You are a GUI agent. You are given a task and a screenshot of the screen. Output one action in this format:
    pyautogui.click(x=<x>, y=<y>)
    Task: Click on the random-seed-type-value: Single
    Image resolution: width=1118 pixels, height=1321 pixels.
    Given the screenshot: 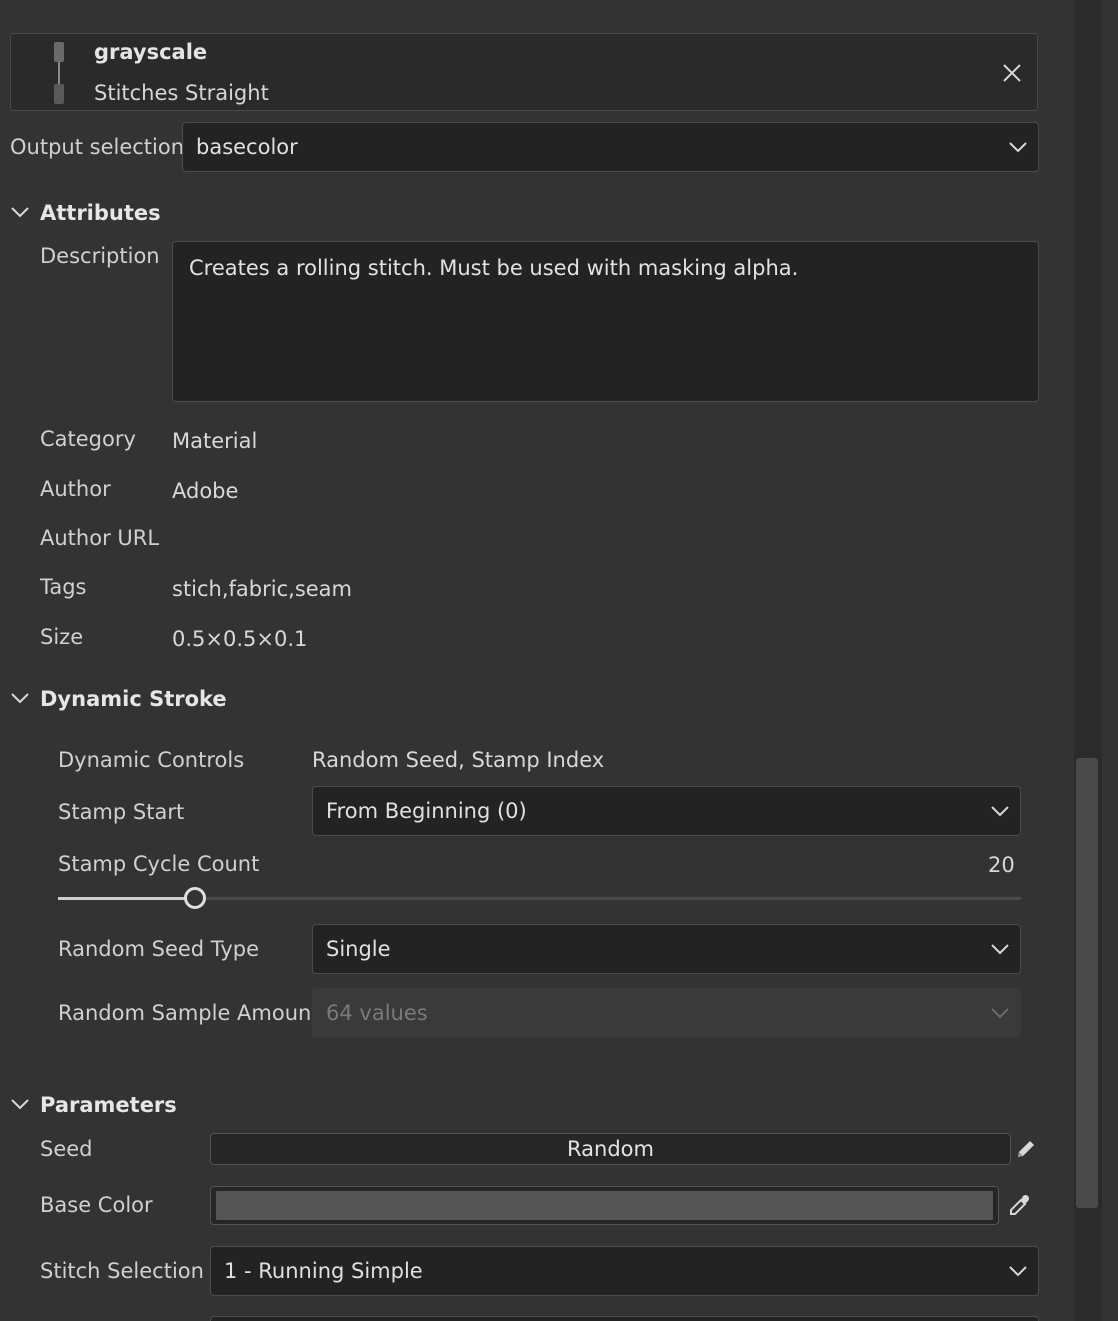 What is the action you would take?
    pyautogui.click(x=358, y=949)
    